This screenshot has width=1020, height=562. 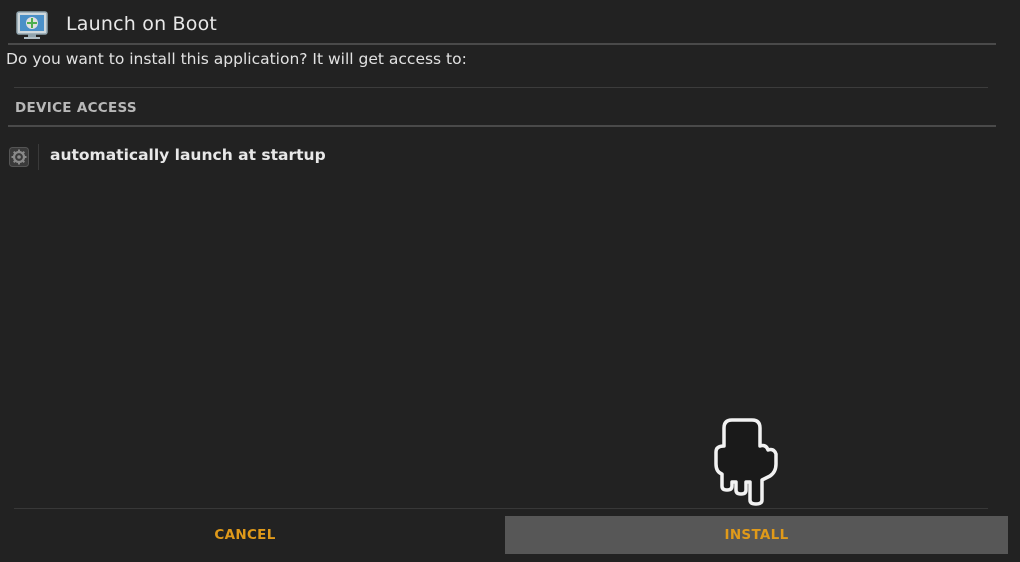 I want to click on install-button: INSTALL, so click(x=756, y=535).